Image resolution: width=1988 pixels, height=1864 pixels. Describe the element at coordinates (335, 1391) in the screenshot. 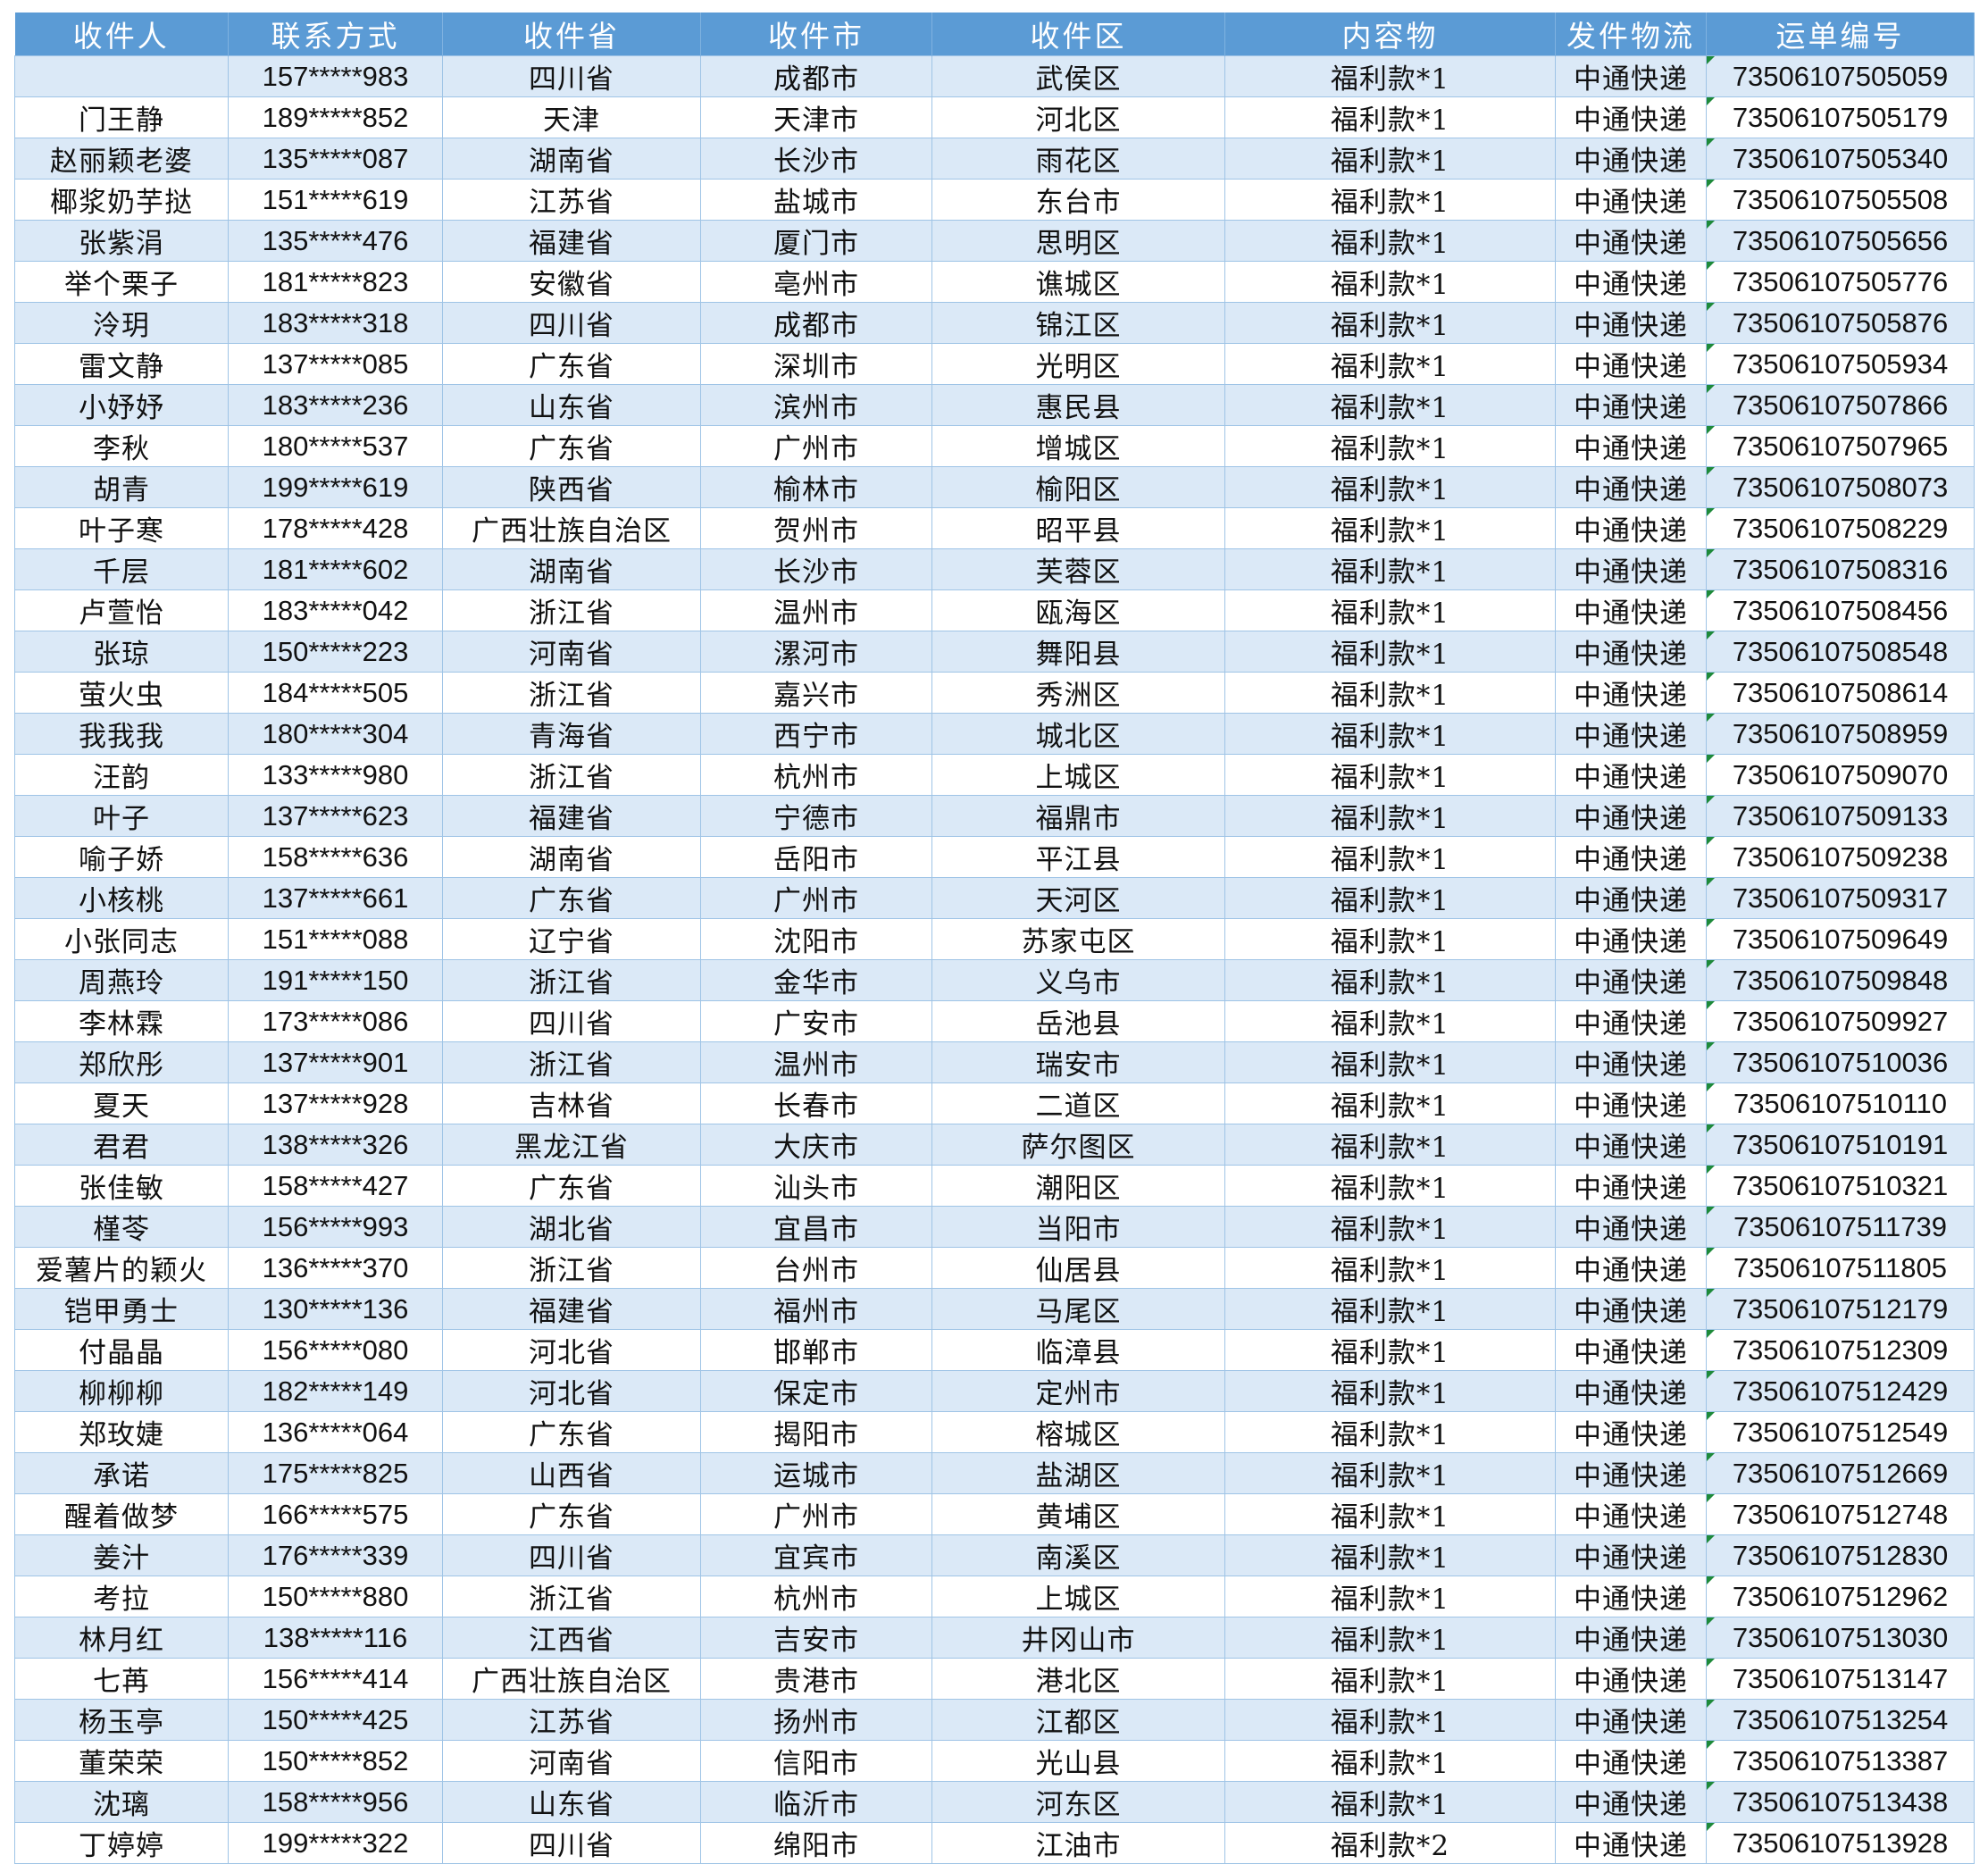

I see `contact-cell: 182*****149` at that location.